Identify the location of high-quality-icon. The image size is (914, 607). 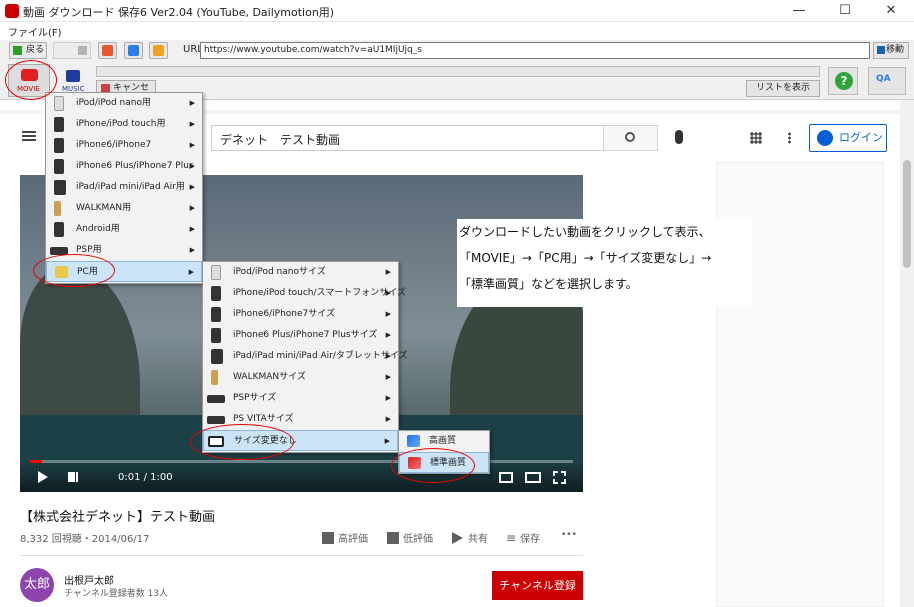
(413, 441).